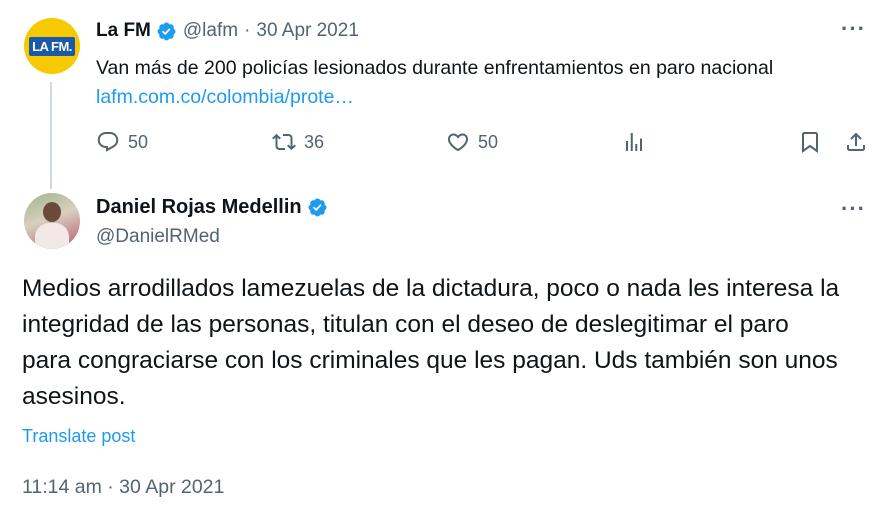  Describe the element at coordinates (123, 487) in the screenshot. I see `tweet-timestamp: 11:14 am · 30 Apr 2021` at that location.